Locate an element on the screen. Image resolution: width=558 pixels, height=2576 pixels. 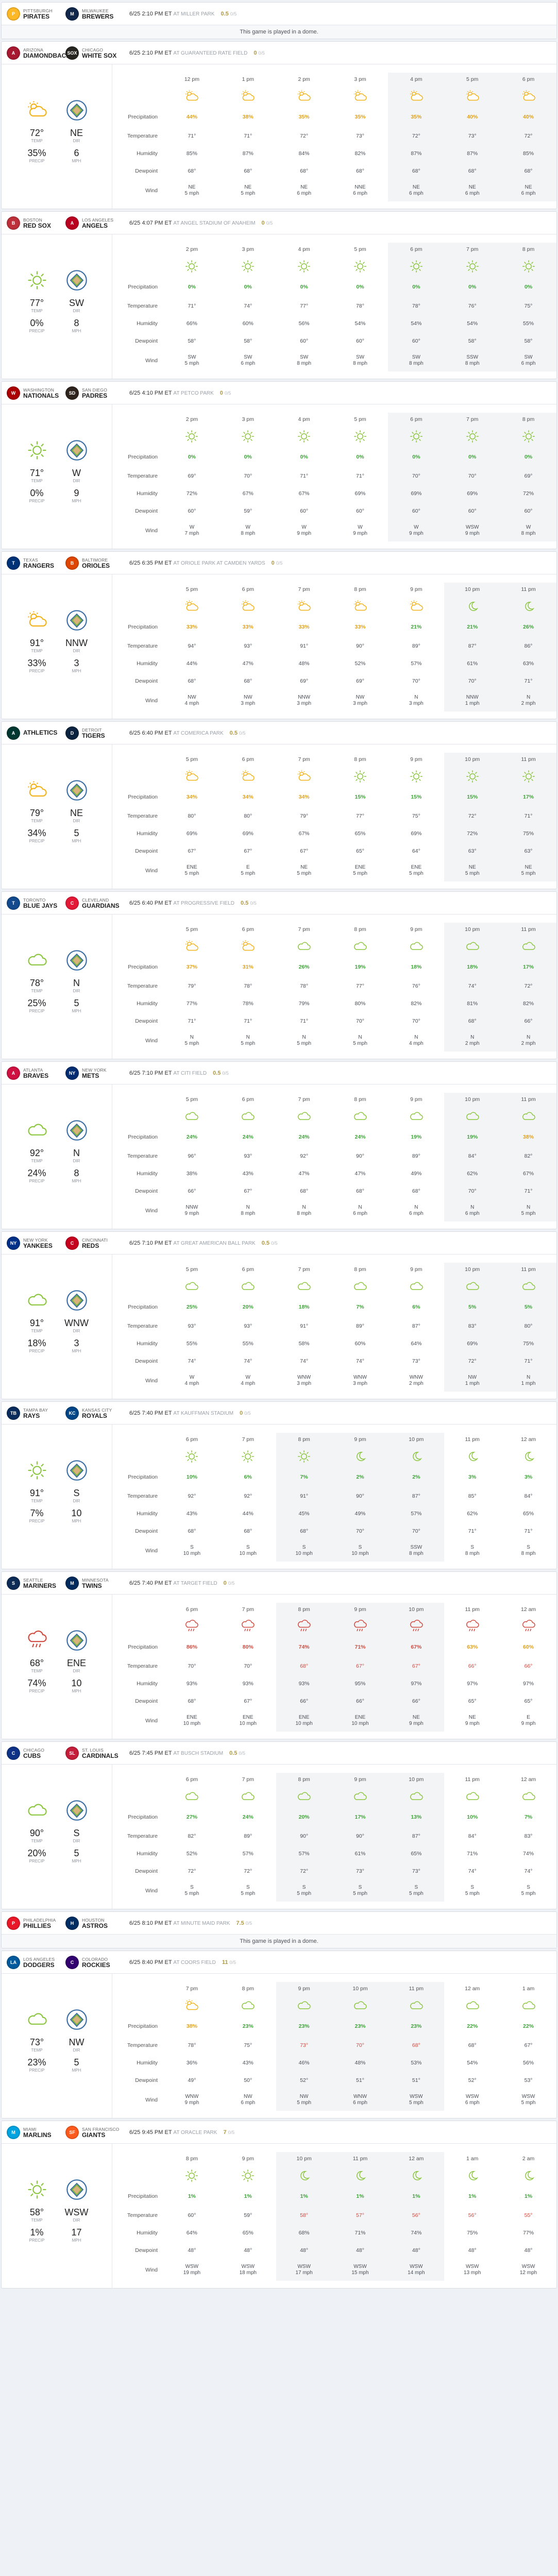
summary-col-right: NE DIR 6 MPH is located at coordinates (77, 148).